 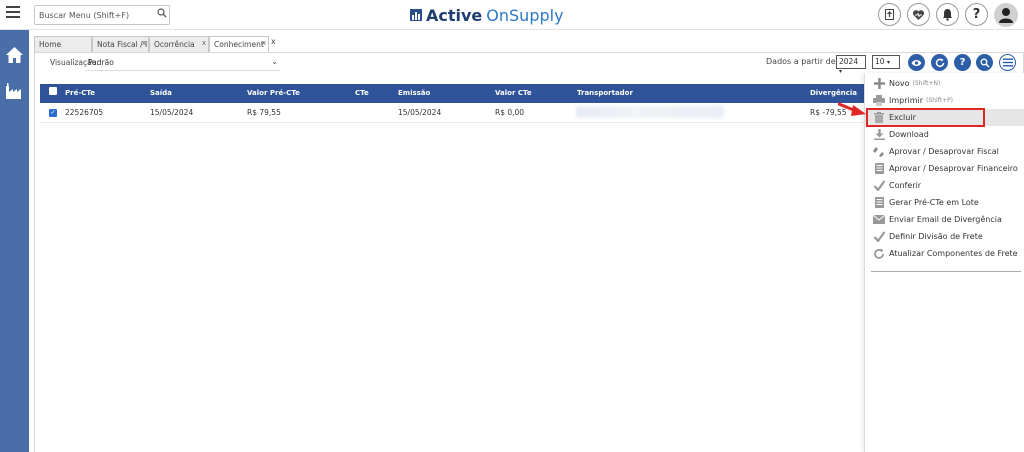 What do you see at coordinates (906, 100) in the screenshot?
I see `menu-item-label: Imprimir` at bounding box center [906, 100].